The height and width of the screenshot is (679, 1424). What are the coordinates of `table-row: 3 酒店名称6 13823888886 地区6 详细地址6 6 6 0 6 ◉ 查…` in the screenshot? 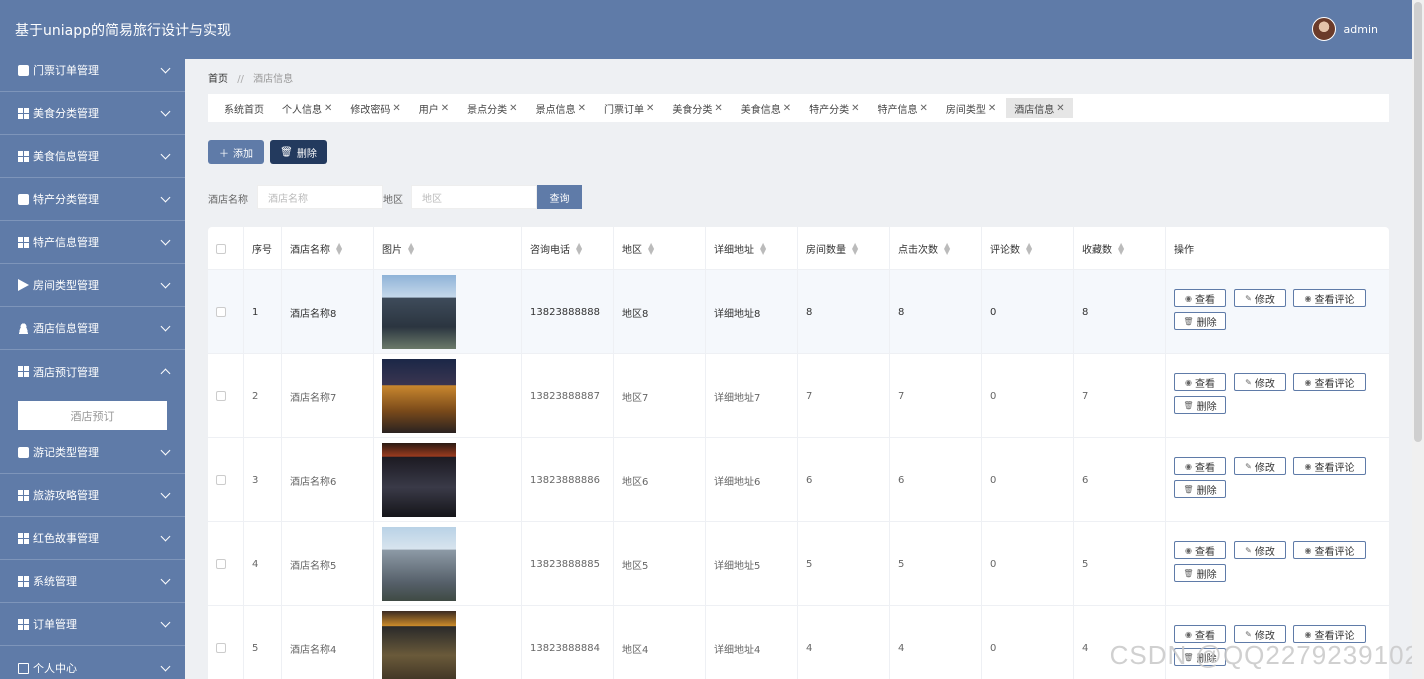 It's located at (798, 480).